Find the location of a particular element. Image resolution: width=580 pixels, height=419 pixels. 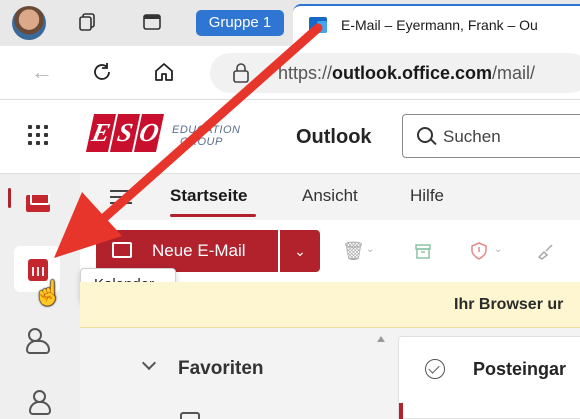

home-icon is located at coordinates (164, 72).